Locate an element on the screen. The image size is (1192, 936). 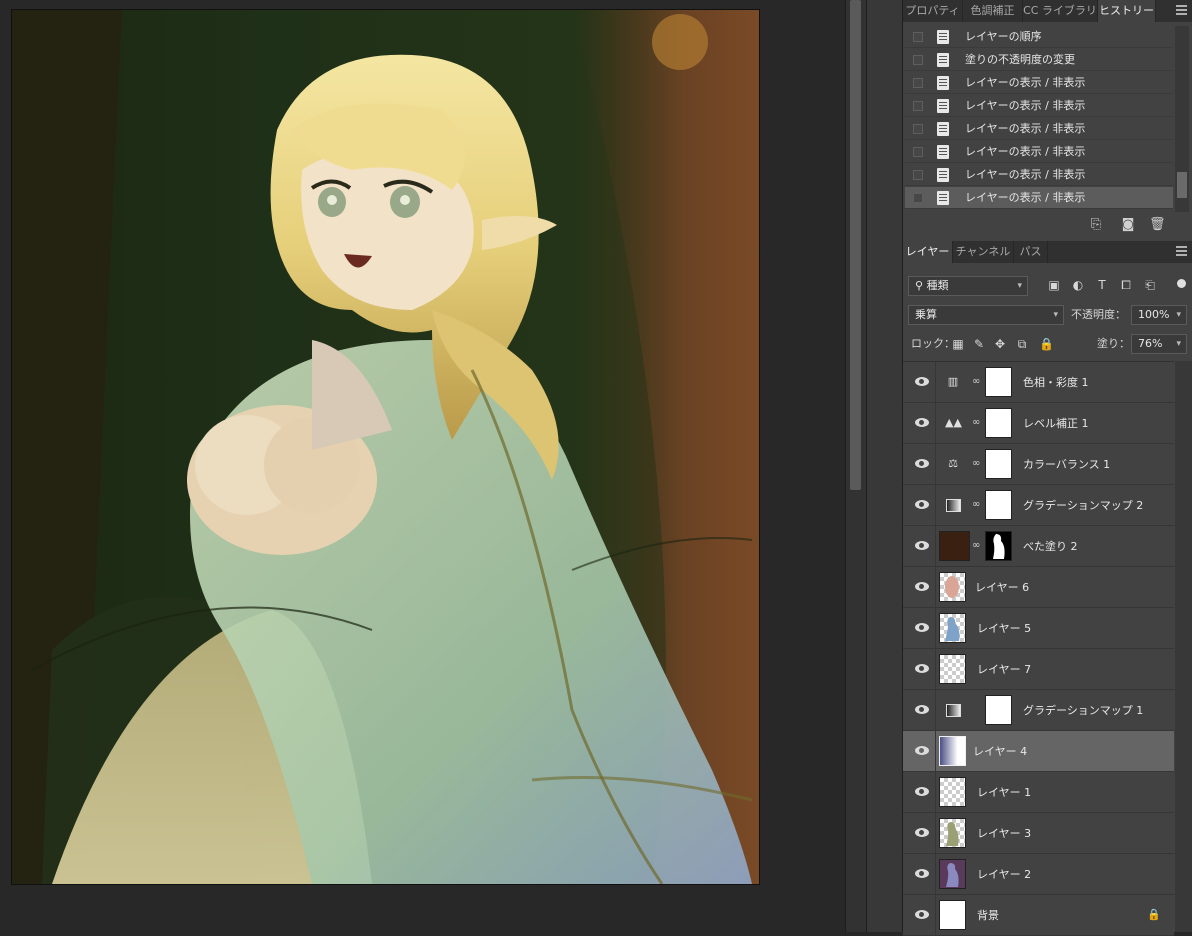
layer-row-layer-6: レイヤー 6 is located at coordinates (1038, 587).